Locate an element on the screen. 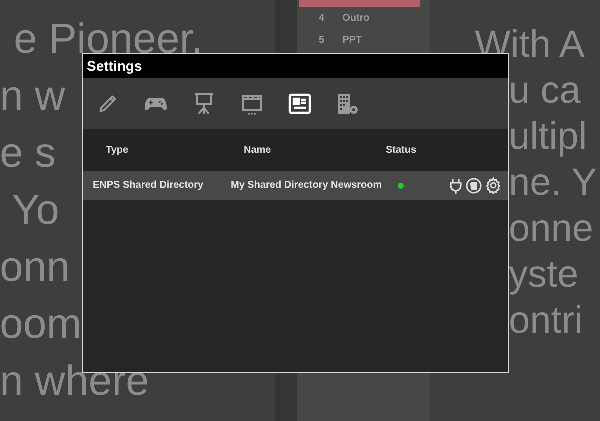 This screenshot has width=600, height=421. background-text: Yo is located at coordinates (36, 210).